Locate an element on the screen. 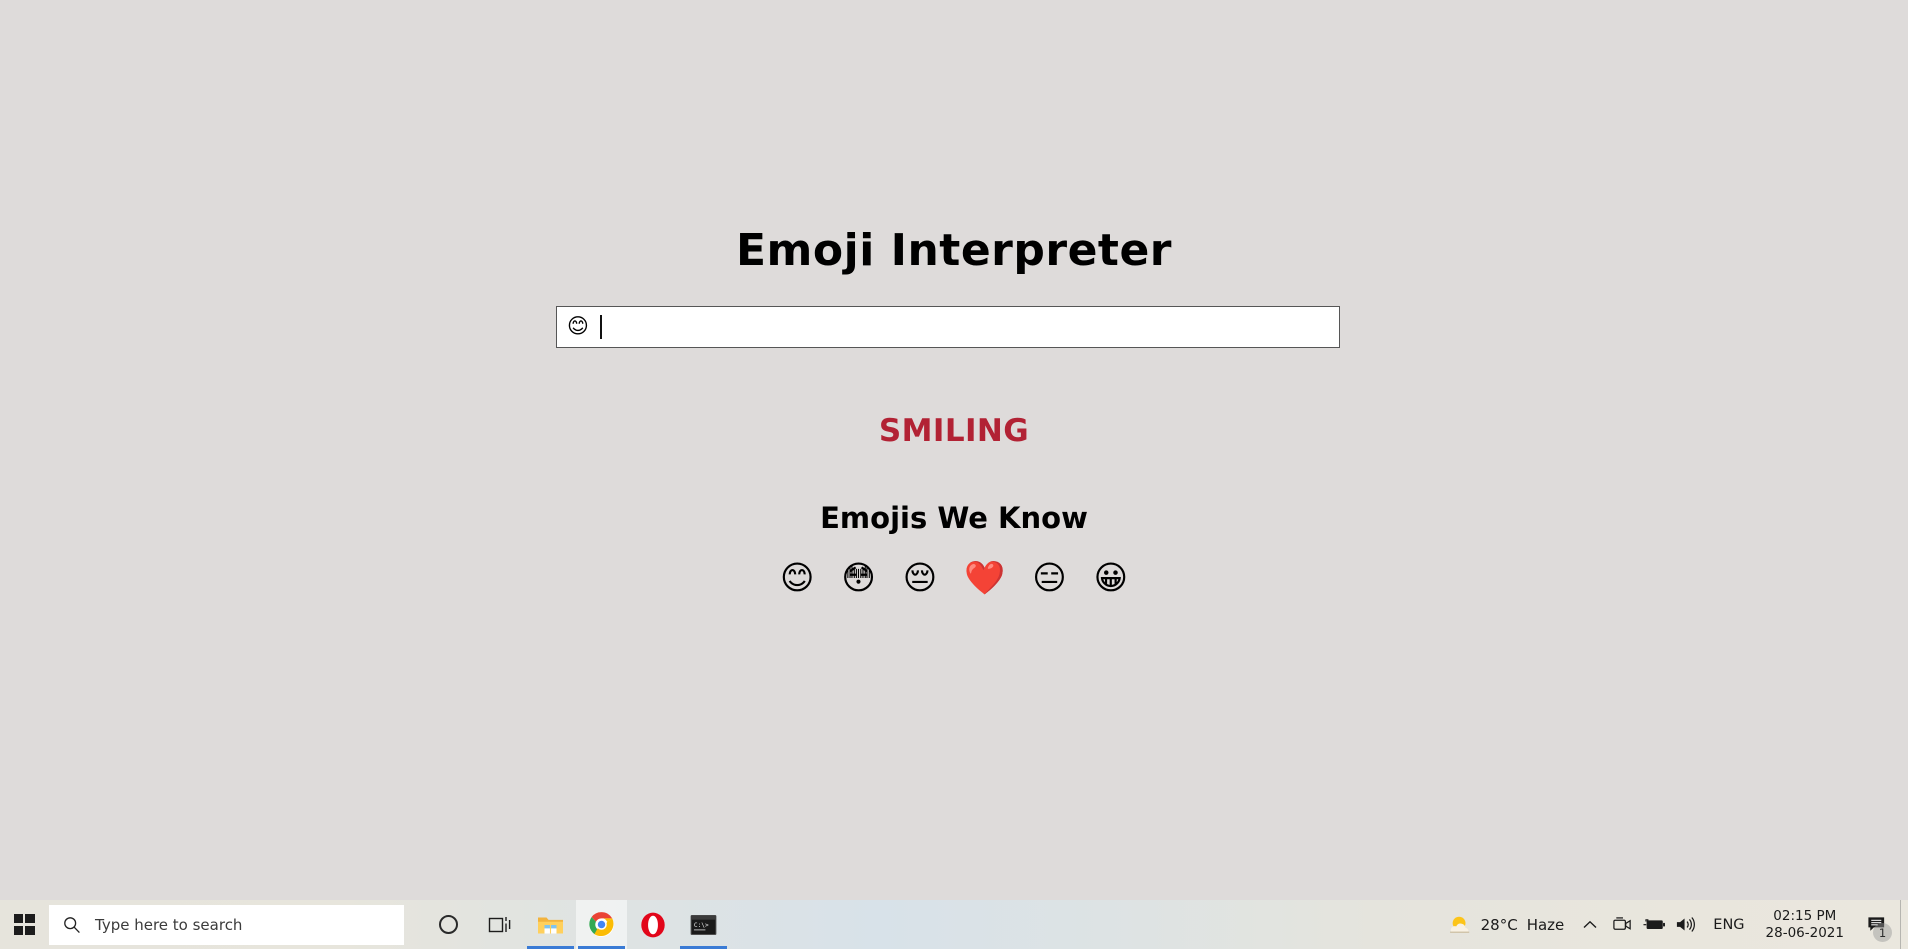 This screenshot has width=1908, height=949. command-prompt-icon: C:\> is located at coordinates (703, 924).